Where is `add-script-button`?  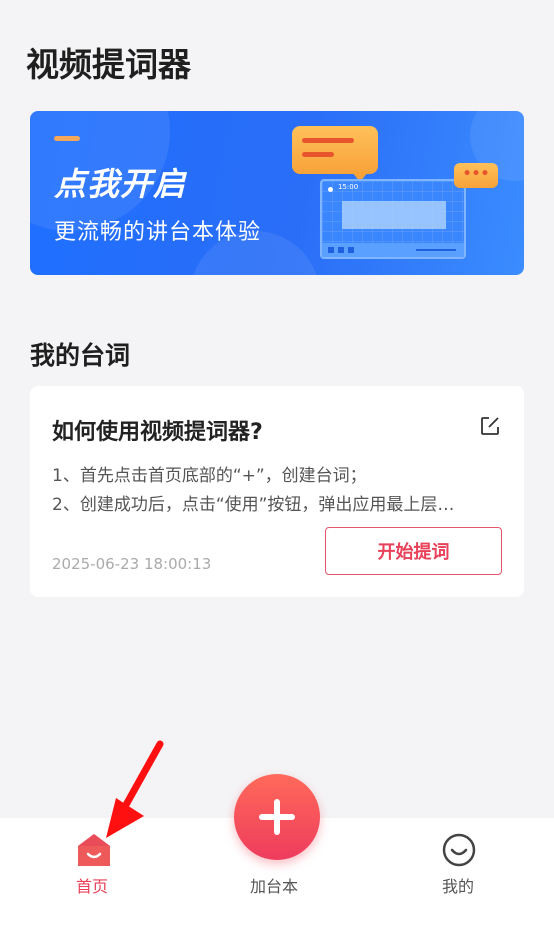 add-script-button is located at coordinates (277, 817).